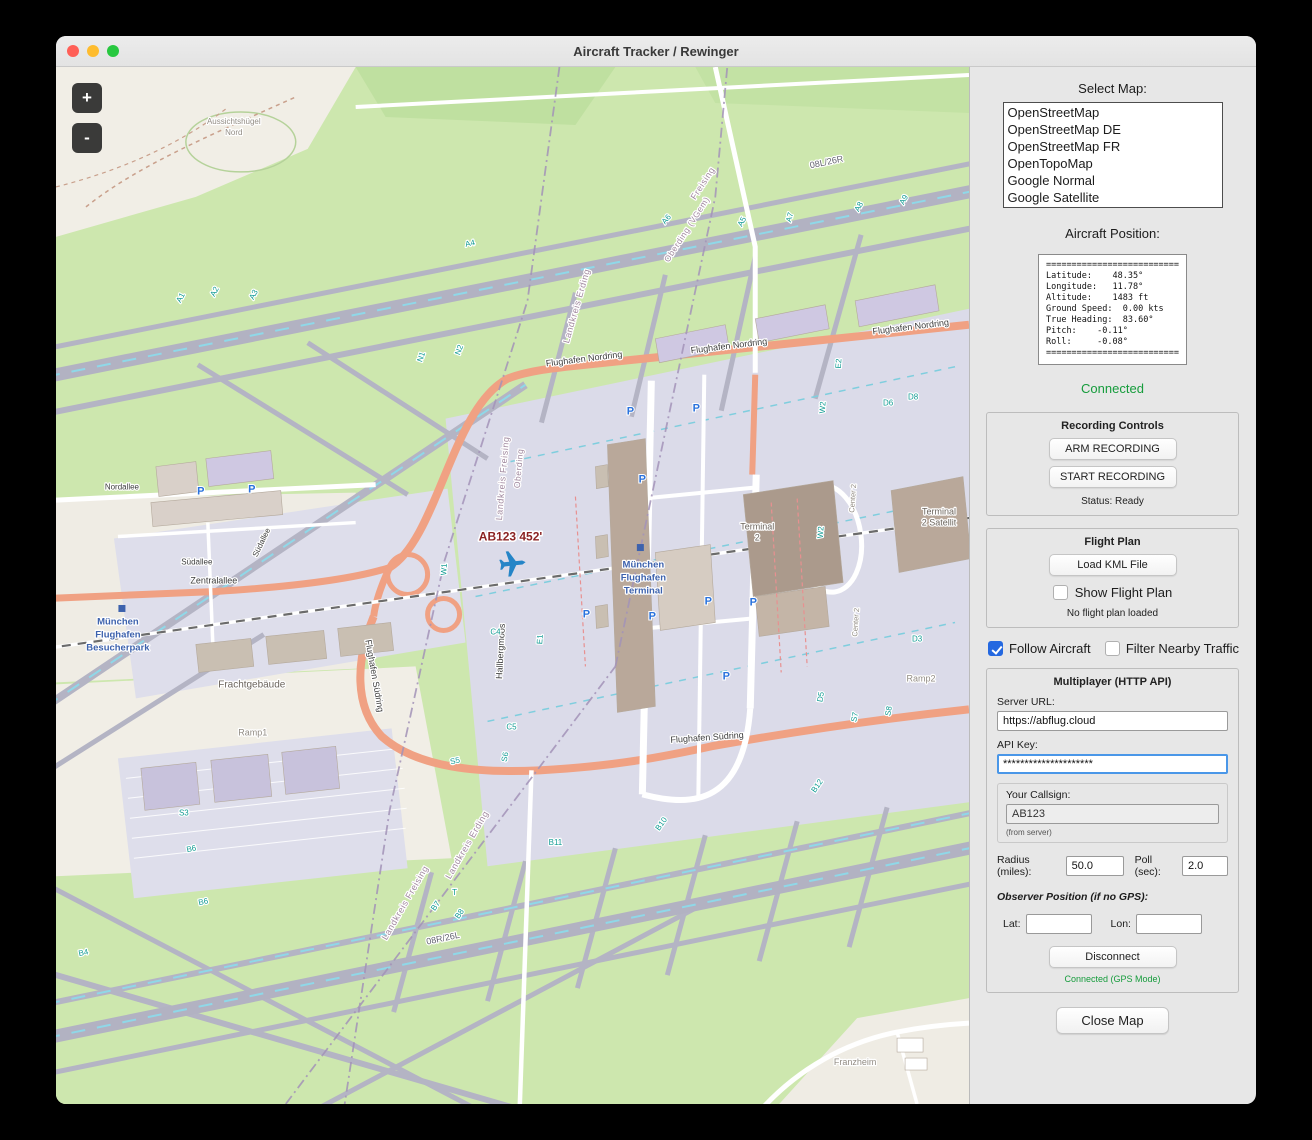  I want to click on window-title: Aircraft Tracker / Rewinger, so click(656, 51).